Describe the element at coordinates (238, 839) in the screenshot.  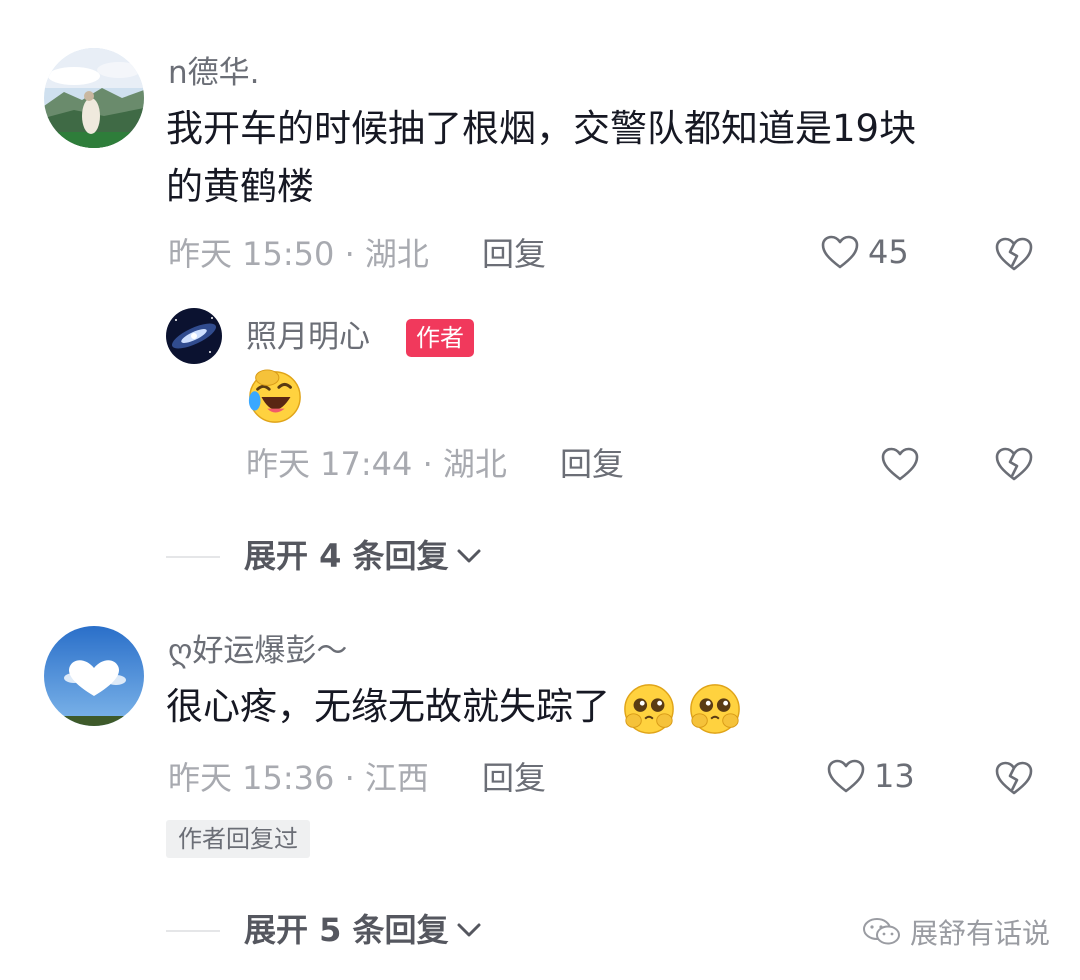
I see `author-replied-tag: 作者回复过` at that location.